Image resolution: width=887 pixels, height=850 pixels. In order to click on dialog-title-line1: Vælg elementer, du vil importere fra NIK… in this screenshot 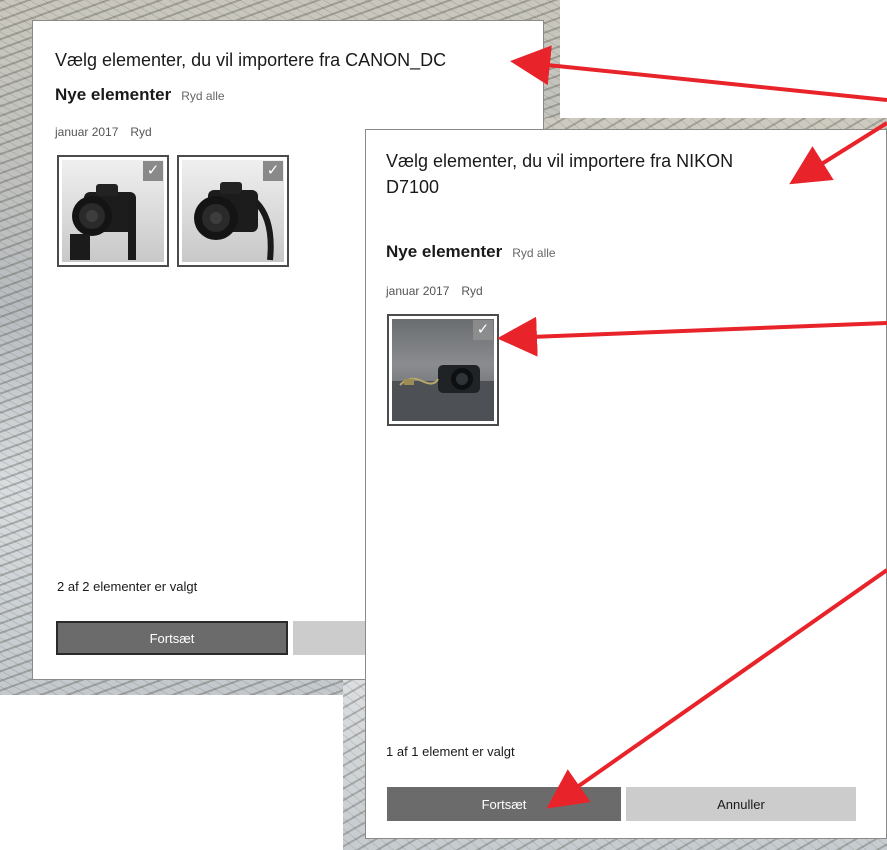, I will do `click(560, 161)`.